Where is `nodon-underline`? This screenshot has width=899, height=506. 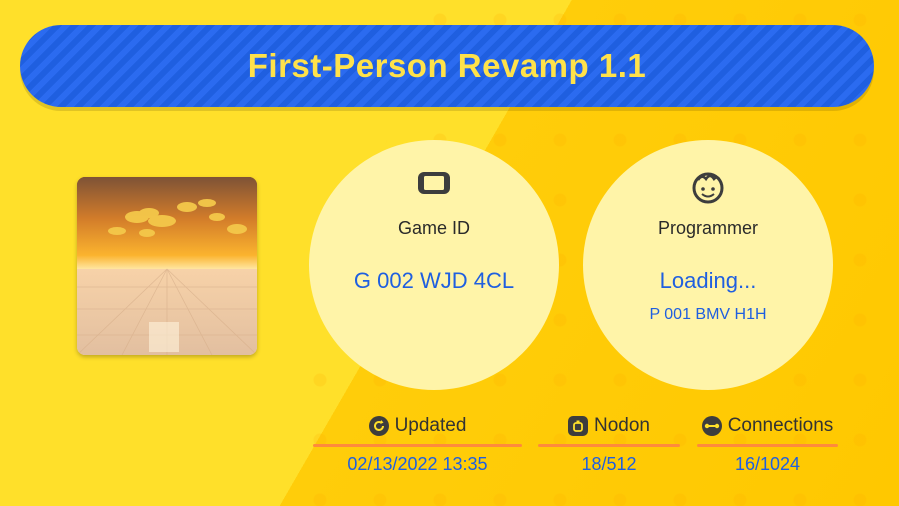 nodon-underline is located at coordinates (609, 445).